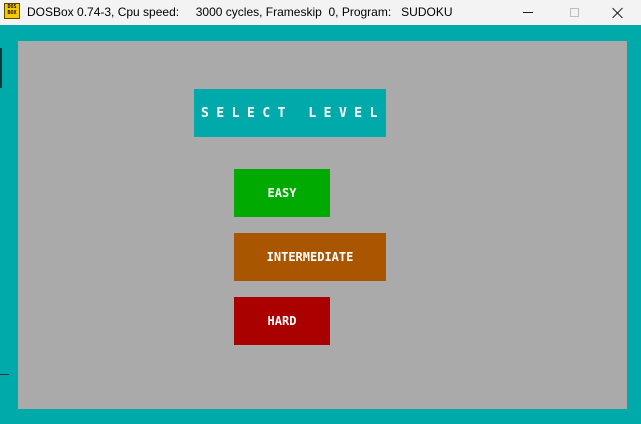 The height and width of the screenshot is (424, 641). Describe the element at coordinates (282, 321) in the screenshot. I see `hard-button: HARD` at that location.